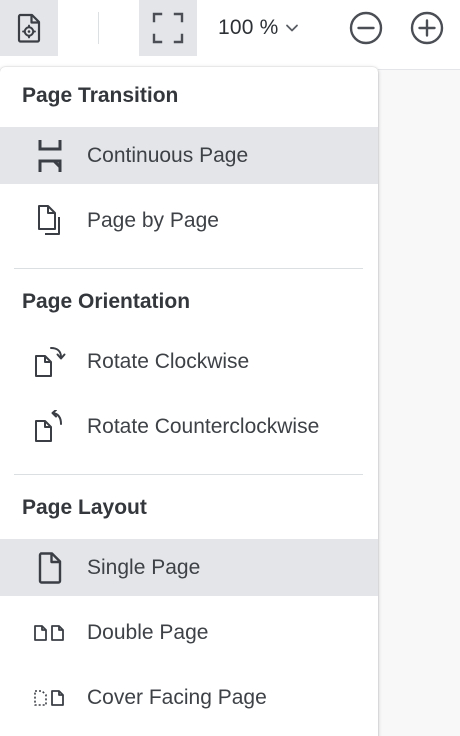 This screenshot has width=460, height=736. I want to click on rotate-clockwise-icon, so click(50, 362).